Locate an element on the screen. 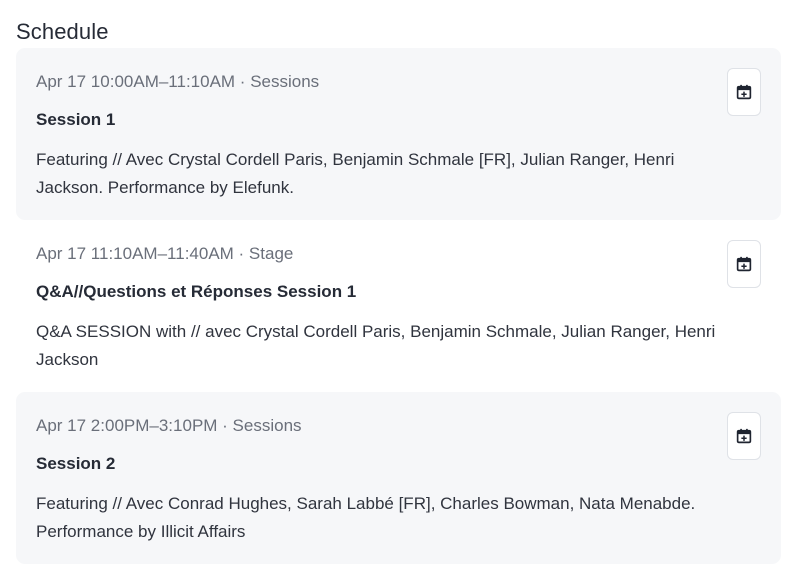  session-meta: Apr 17 11:10AM–11:40AM · Stage is located at coordinates (165, 253).